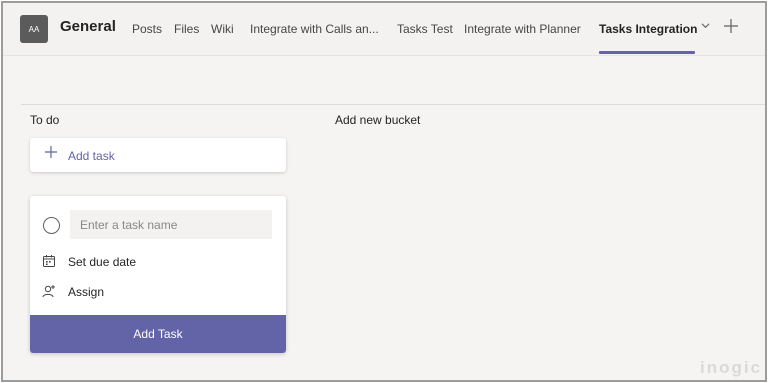 The width and height of the screenshot is (768, 383). I want to click on assign-button: Assign, so click(92, 292).